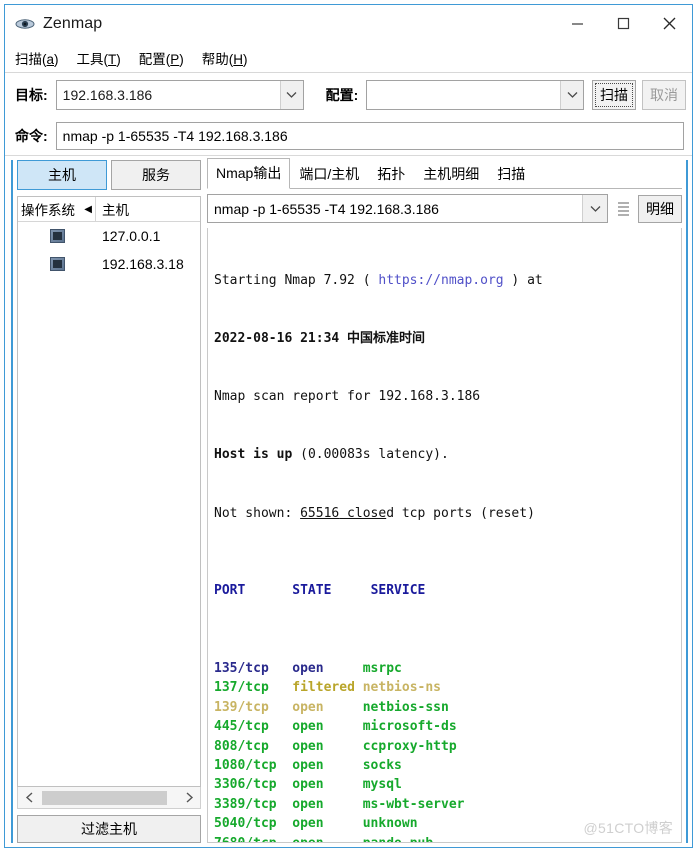 The image size is (697, 852). What do you see at coordinates (179, 95) in the screenshot?
I see `target-input: 192.168.3.186` at bounding box center [179, 95].